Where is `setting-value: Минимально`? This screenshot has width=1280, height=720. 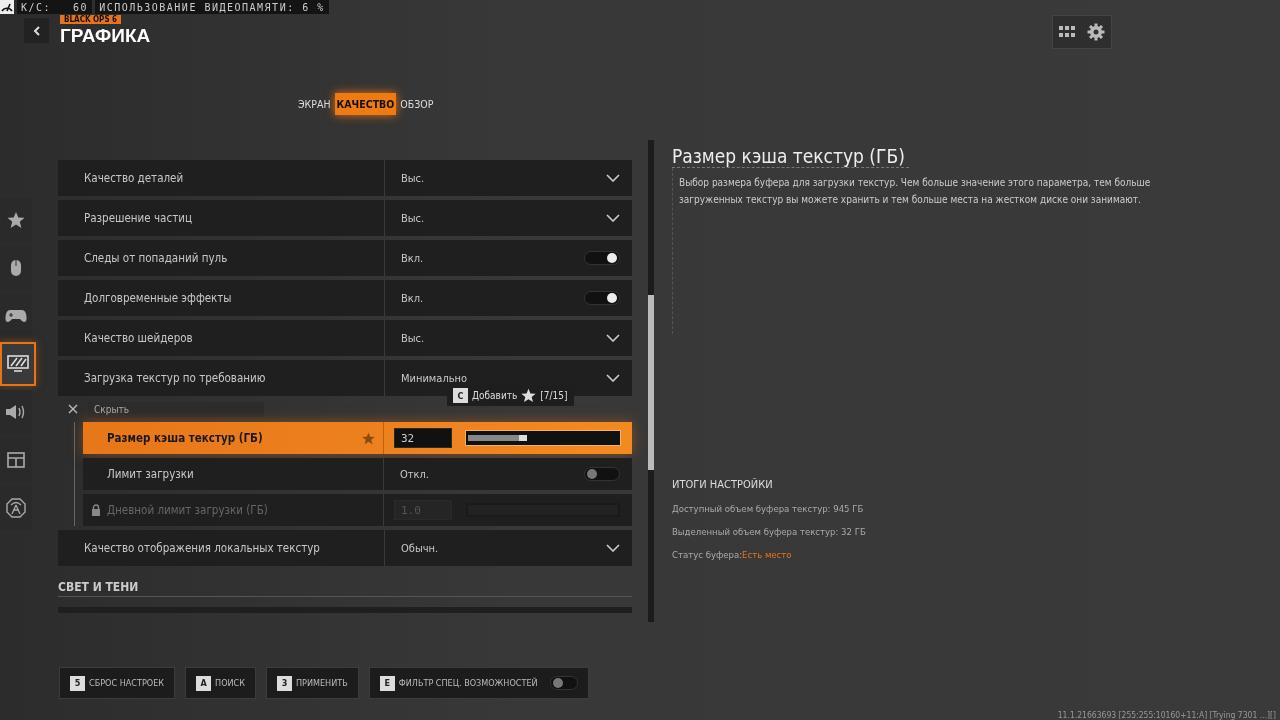 setting-value: Минимально is located at coordinates (434, 378).